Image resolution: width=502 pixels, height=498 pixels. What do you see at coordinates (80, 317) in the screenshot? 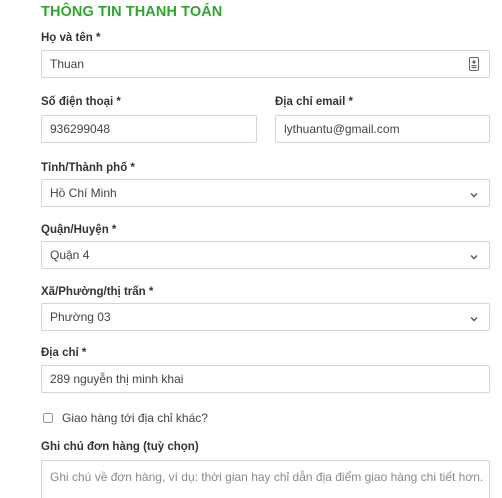
I see `ward-value: Phường 03` at bounding box center [80, 317].